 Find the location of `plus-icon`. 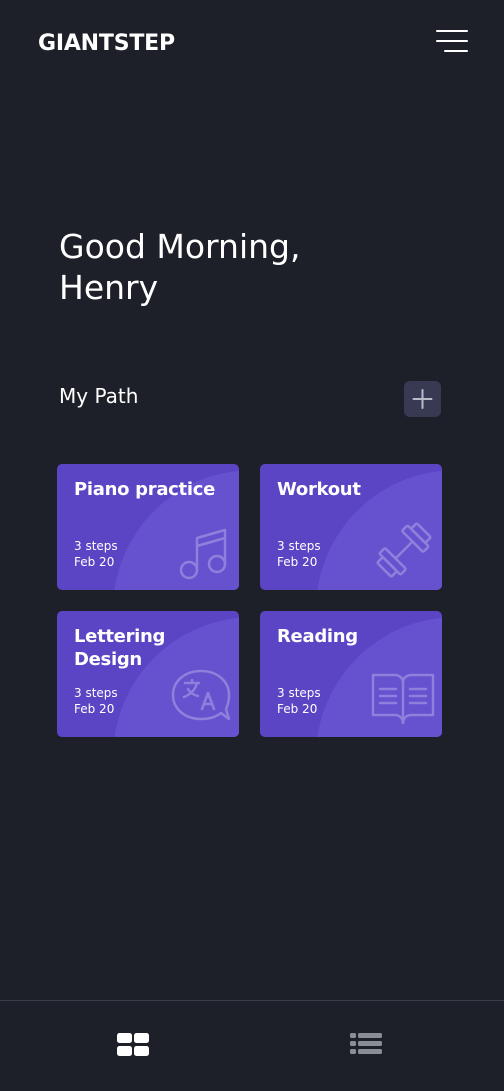

plus-icon is located at coordinates (422, 399).